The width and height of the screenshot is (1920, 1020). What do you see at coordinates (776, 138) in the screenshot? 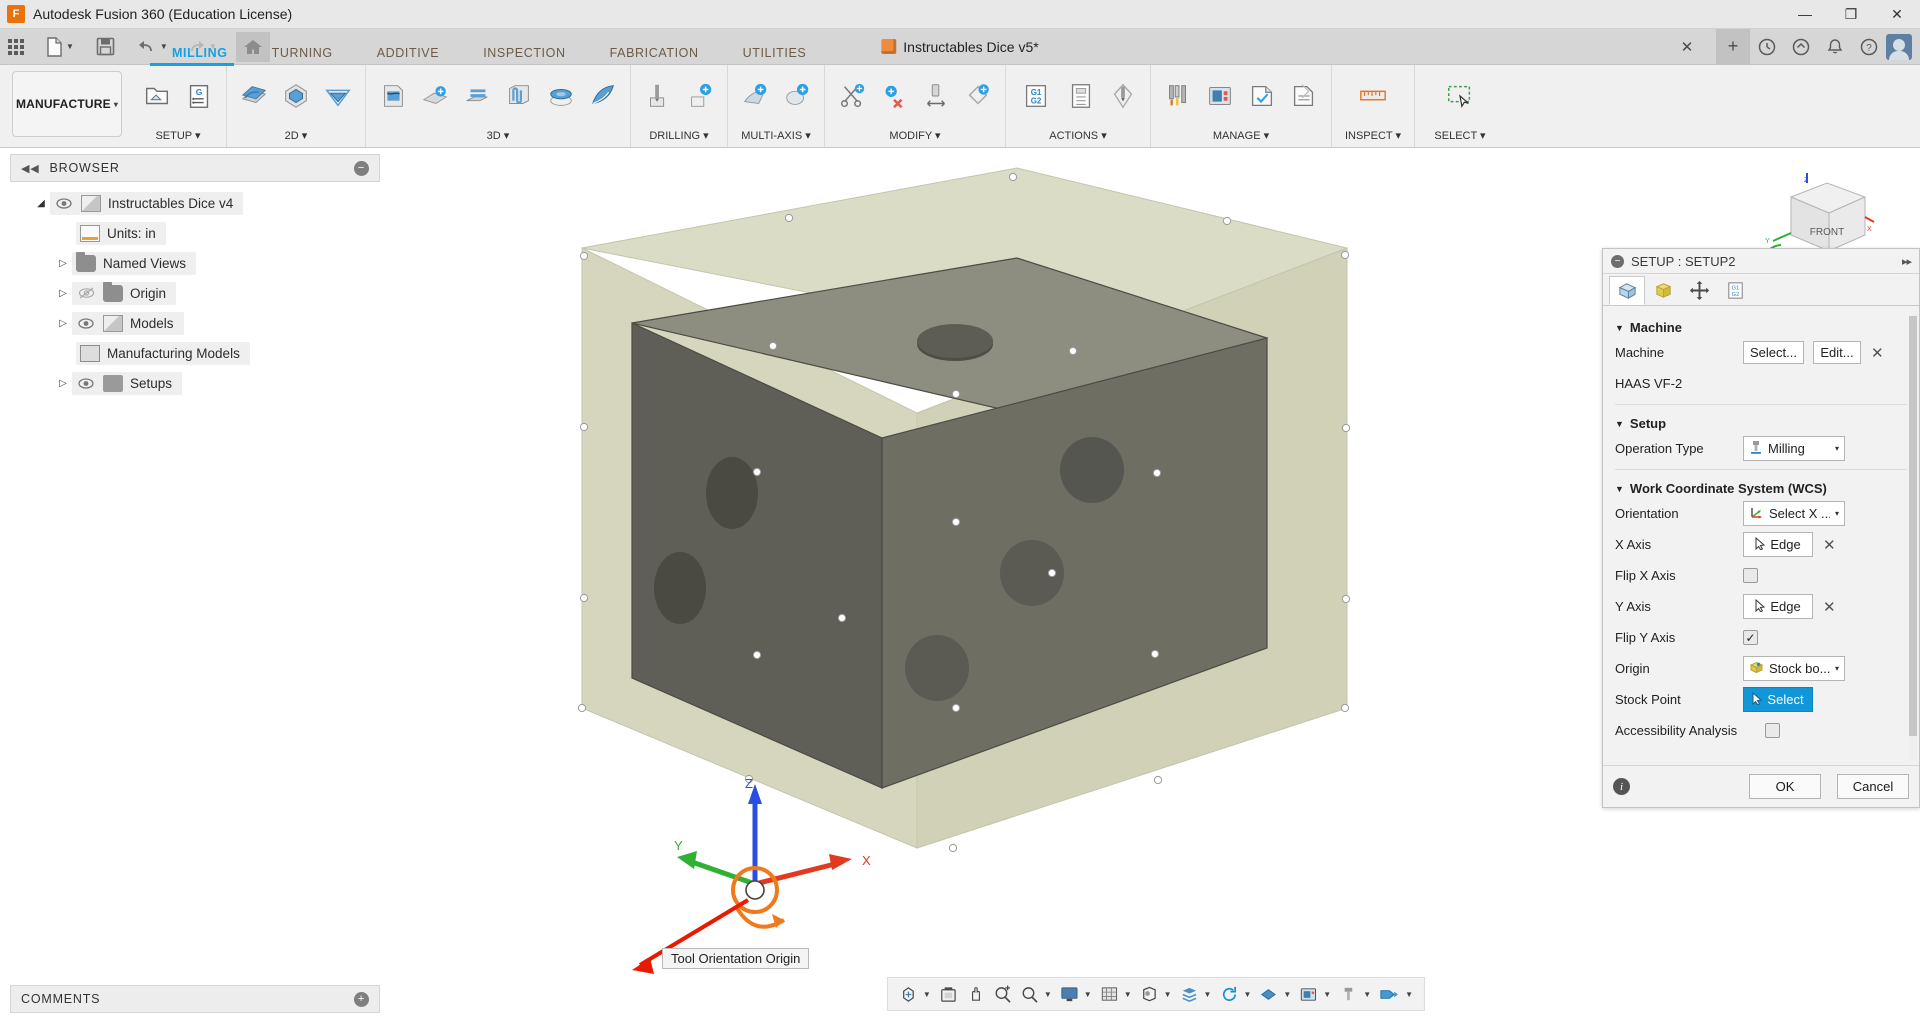
I see `ribbon-panel-multiaxis-label: MULTI-AXIS ▾` at bounding box center [776, 138].